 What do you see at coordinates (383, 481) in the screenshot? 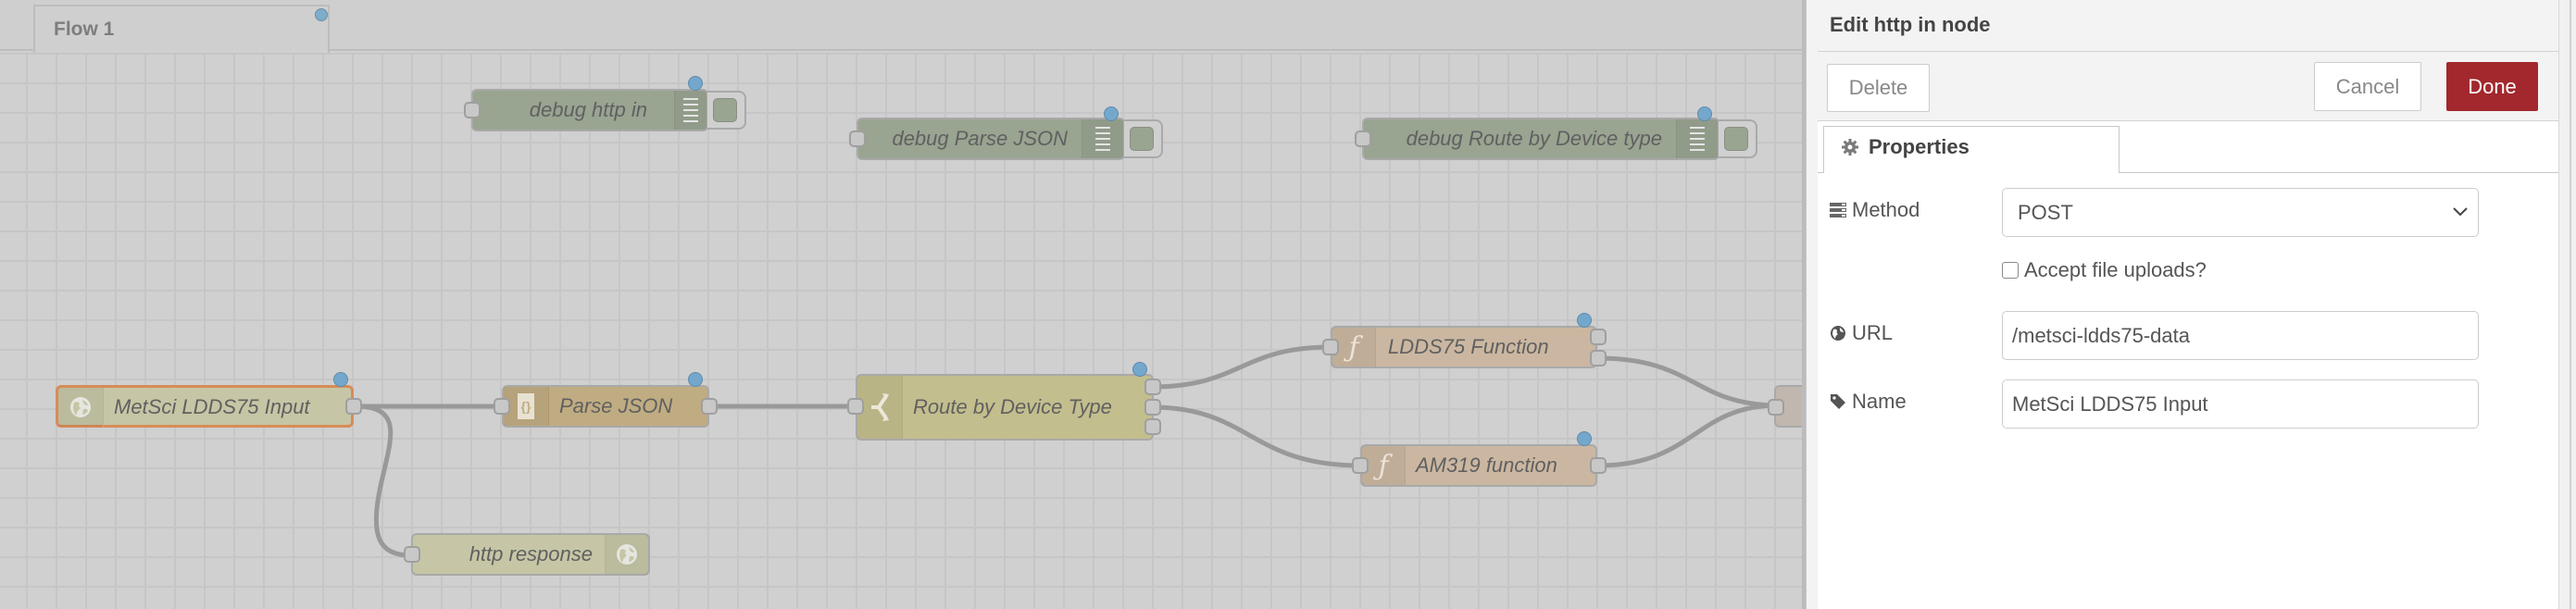
I see `wire-input-to-response` at bounding box center [383, 481].